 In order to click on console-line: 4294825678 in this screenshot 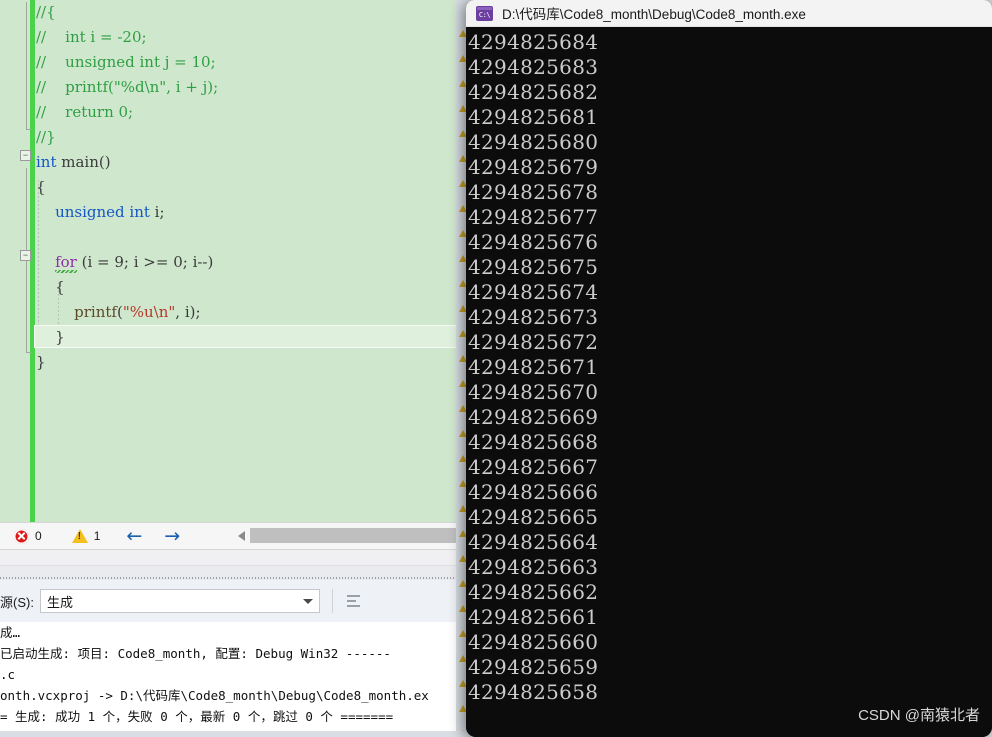, I will do `click(533, 192)`.